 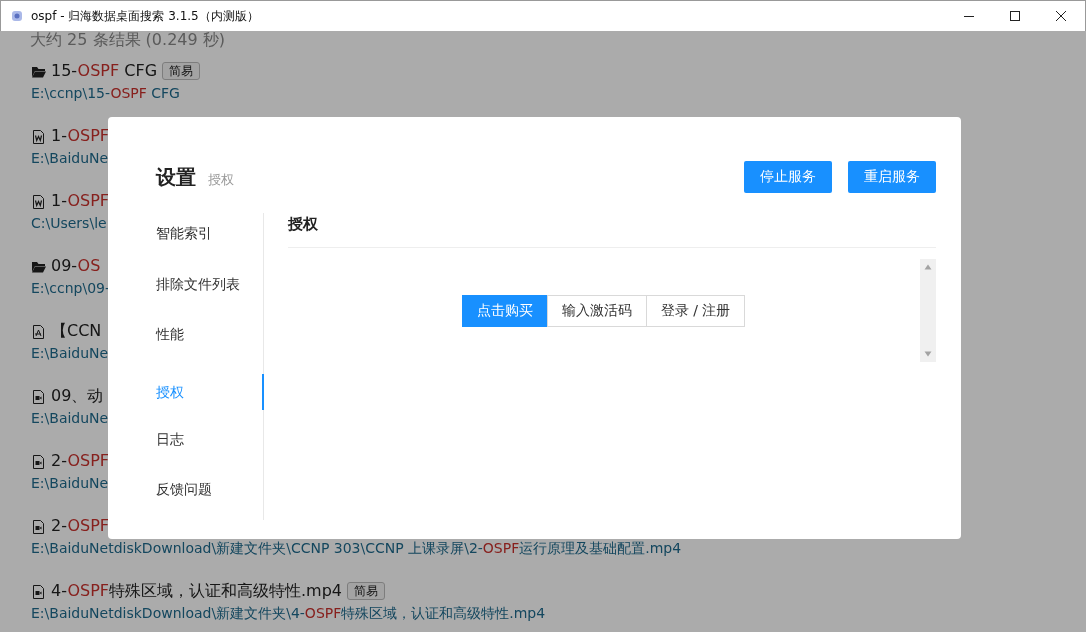 What do you see at coordinates (356, 548) in the screenshot?
I see `result-path: E:\BaiduNetdiskDownload\新建文件夹\CCNP 303\CCNP 上课录屏\2-OSPF运行原理及基础配置.mp4` at bounding box center [356, 548].